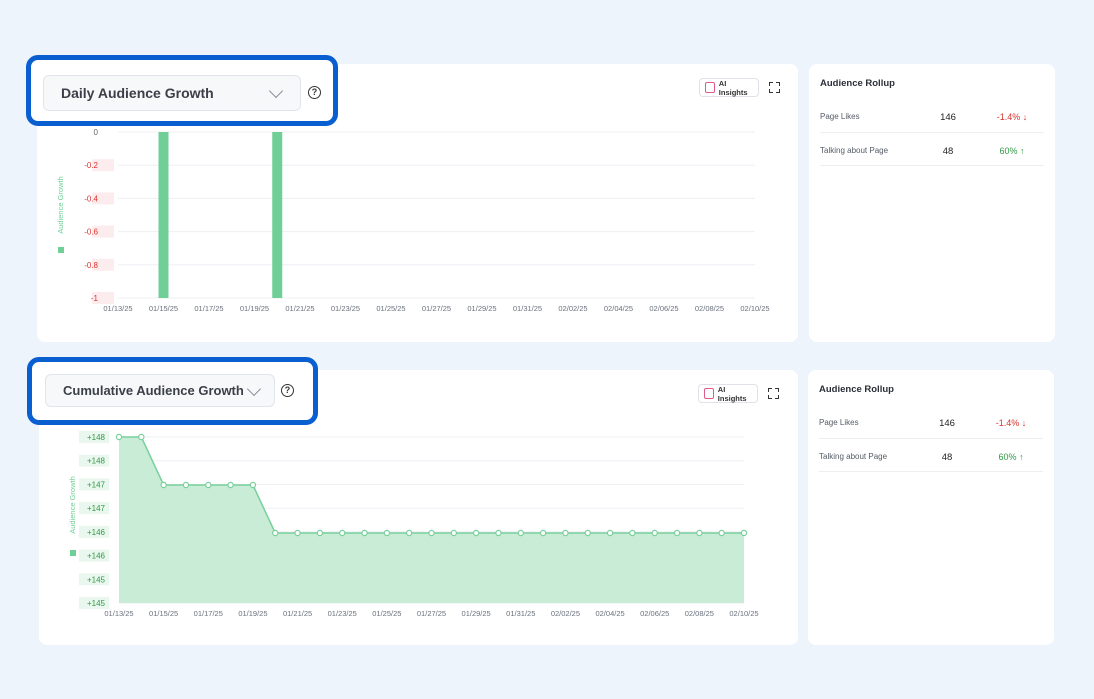 The height and width of the screenshot is (699, 1094). I want to click on rollup-card-bottom, so click(931, 507).